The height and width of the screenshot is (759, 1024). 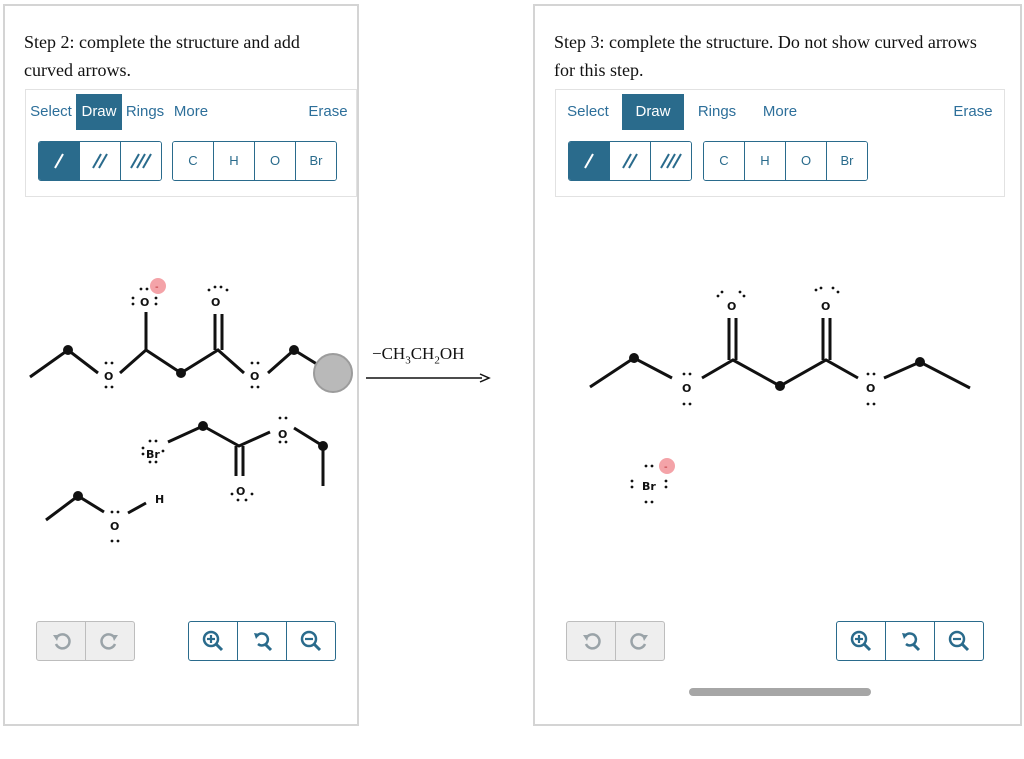 What do you see at coordinates (777, 372) in the screenshot?
I see `step3-carbon-dots` at bounding box center [777, 372].